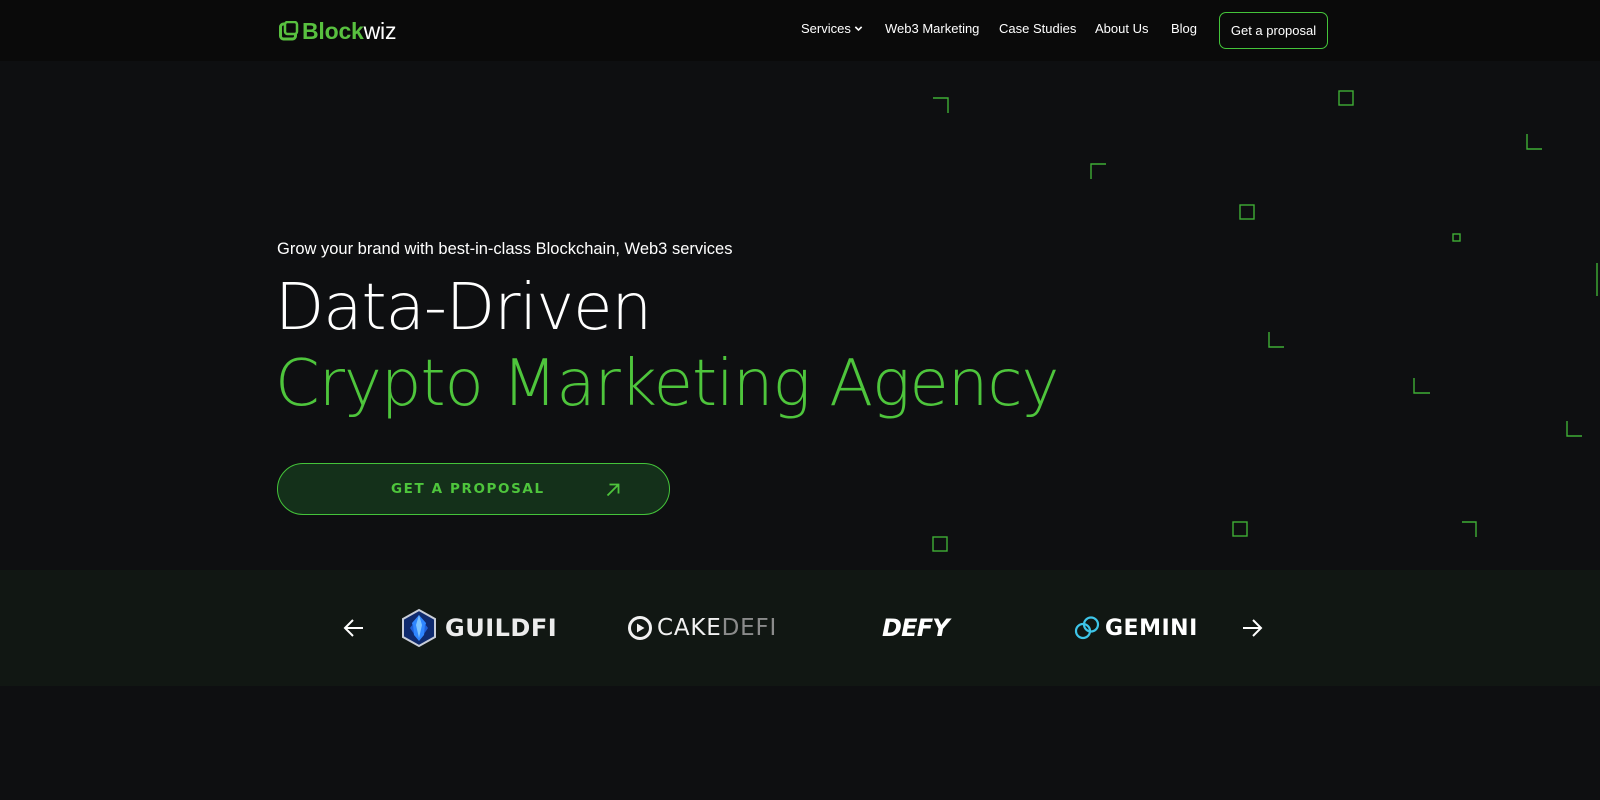  Describe the element at coordinates (826, 28) in the screenshot. I see `nav-services-label: Services` at that location.